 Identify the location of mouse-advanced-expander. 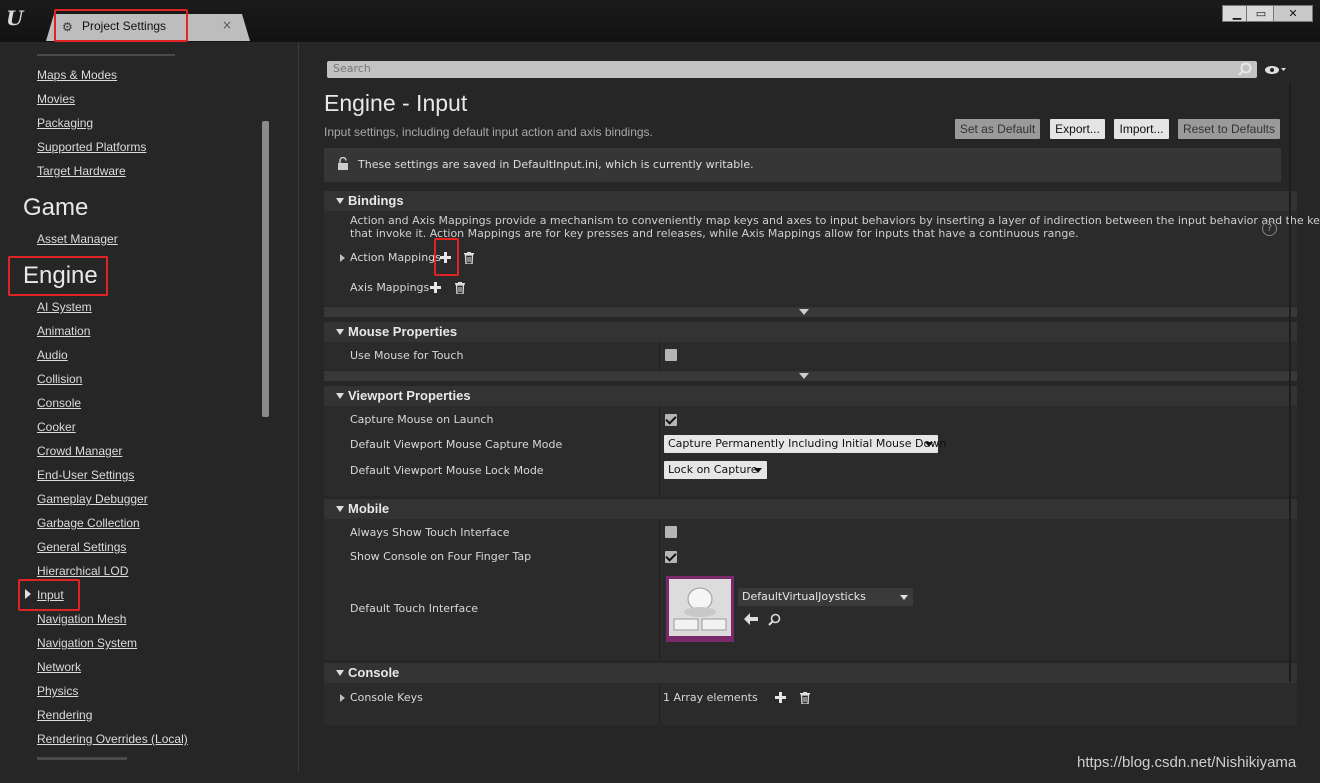
(810, 376).